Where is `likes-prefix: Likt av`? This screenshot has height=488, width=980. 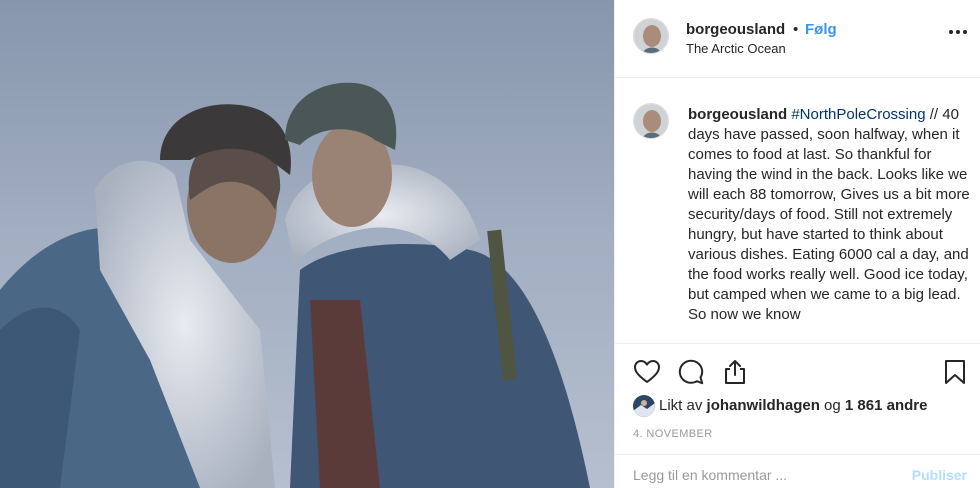 likes-prefix: Likt av is located at coordinates (681, 405).